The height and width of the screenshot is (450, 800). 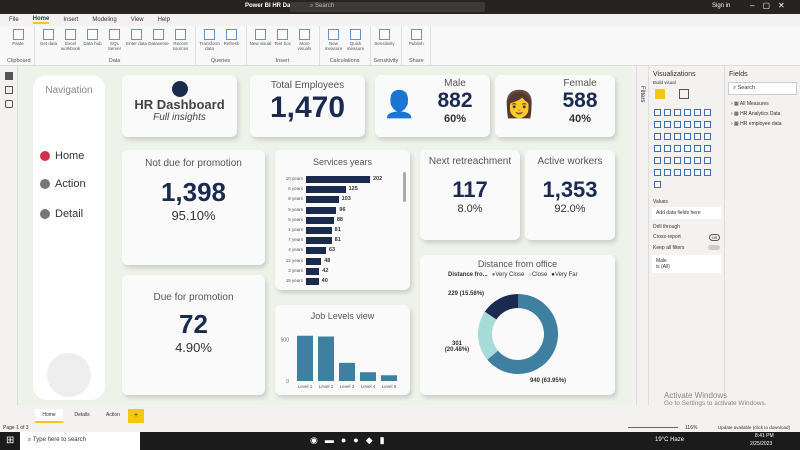 What do you see at coordinates (261, 43) in the screenshot?
I see `ribbon-button: New visual` at bounding box center [261, 43].